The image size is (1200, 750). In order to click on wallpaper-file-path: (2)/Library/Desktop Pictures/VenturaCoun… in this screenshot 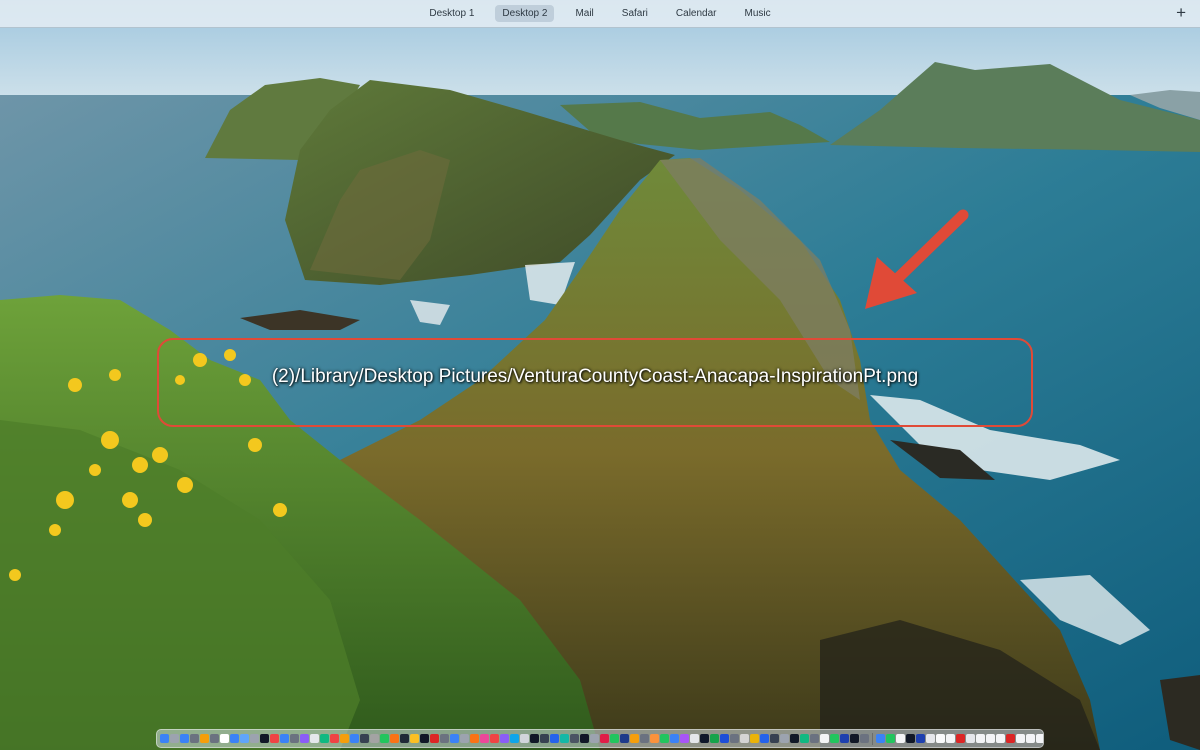, I will do `click(595, 376)`.